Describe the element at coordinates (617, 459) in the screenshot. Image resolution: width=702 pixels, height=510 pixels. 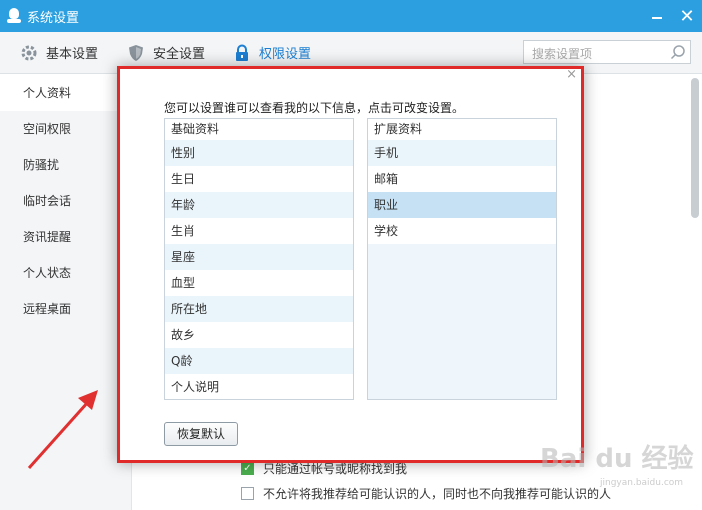
I see `watermark-logo: Bai du 经验` at that location.